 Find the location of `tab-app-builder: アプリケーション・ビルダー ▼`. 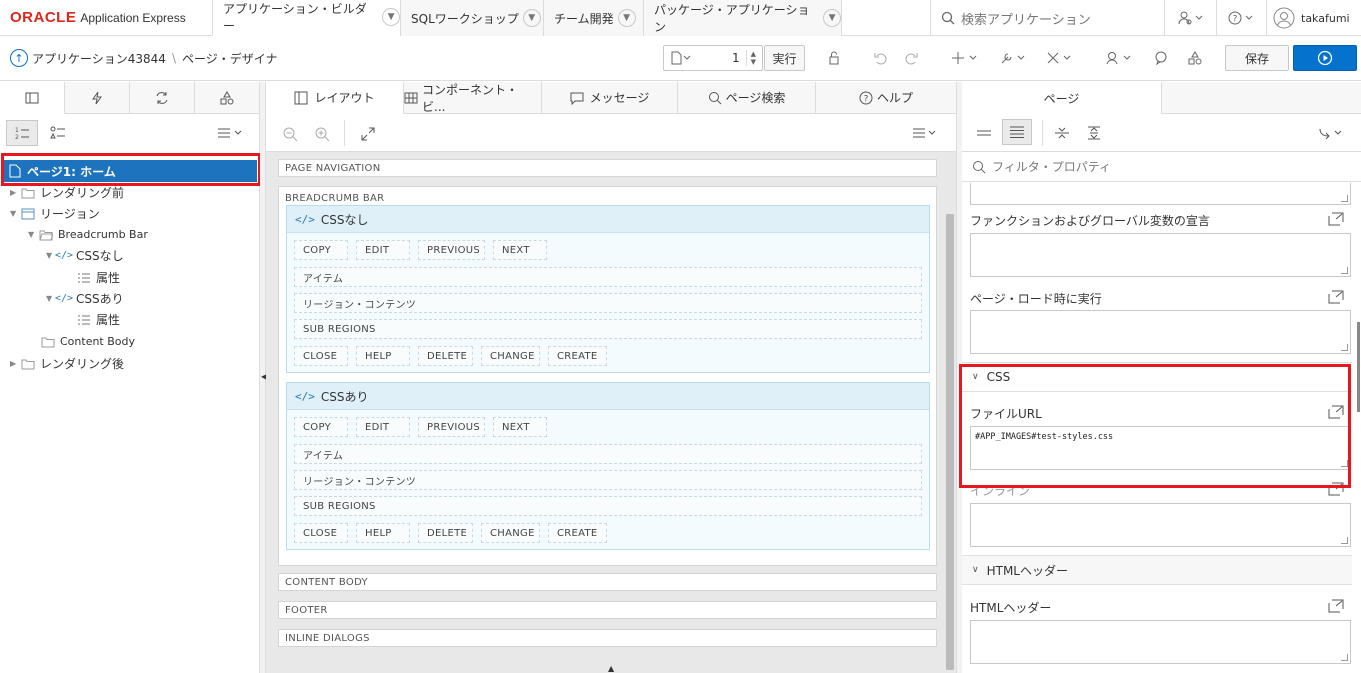

tab-app-builder: アプリケーション・ビルダー ▼ is located at coordinates (306, 18).